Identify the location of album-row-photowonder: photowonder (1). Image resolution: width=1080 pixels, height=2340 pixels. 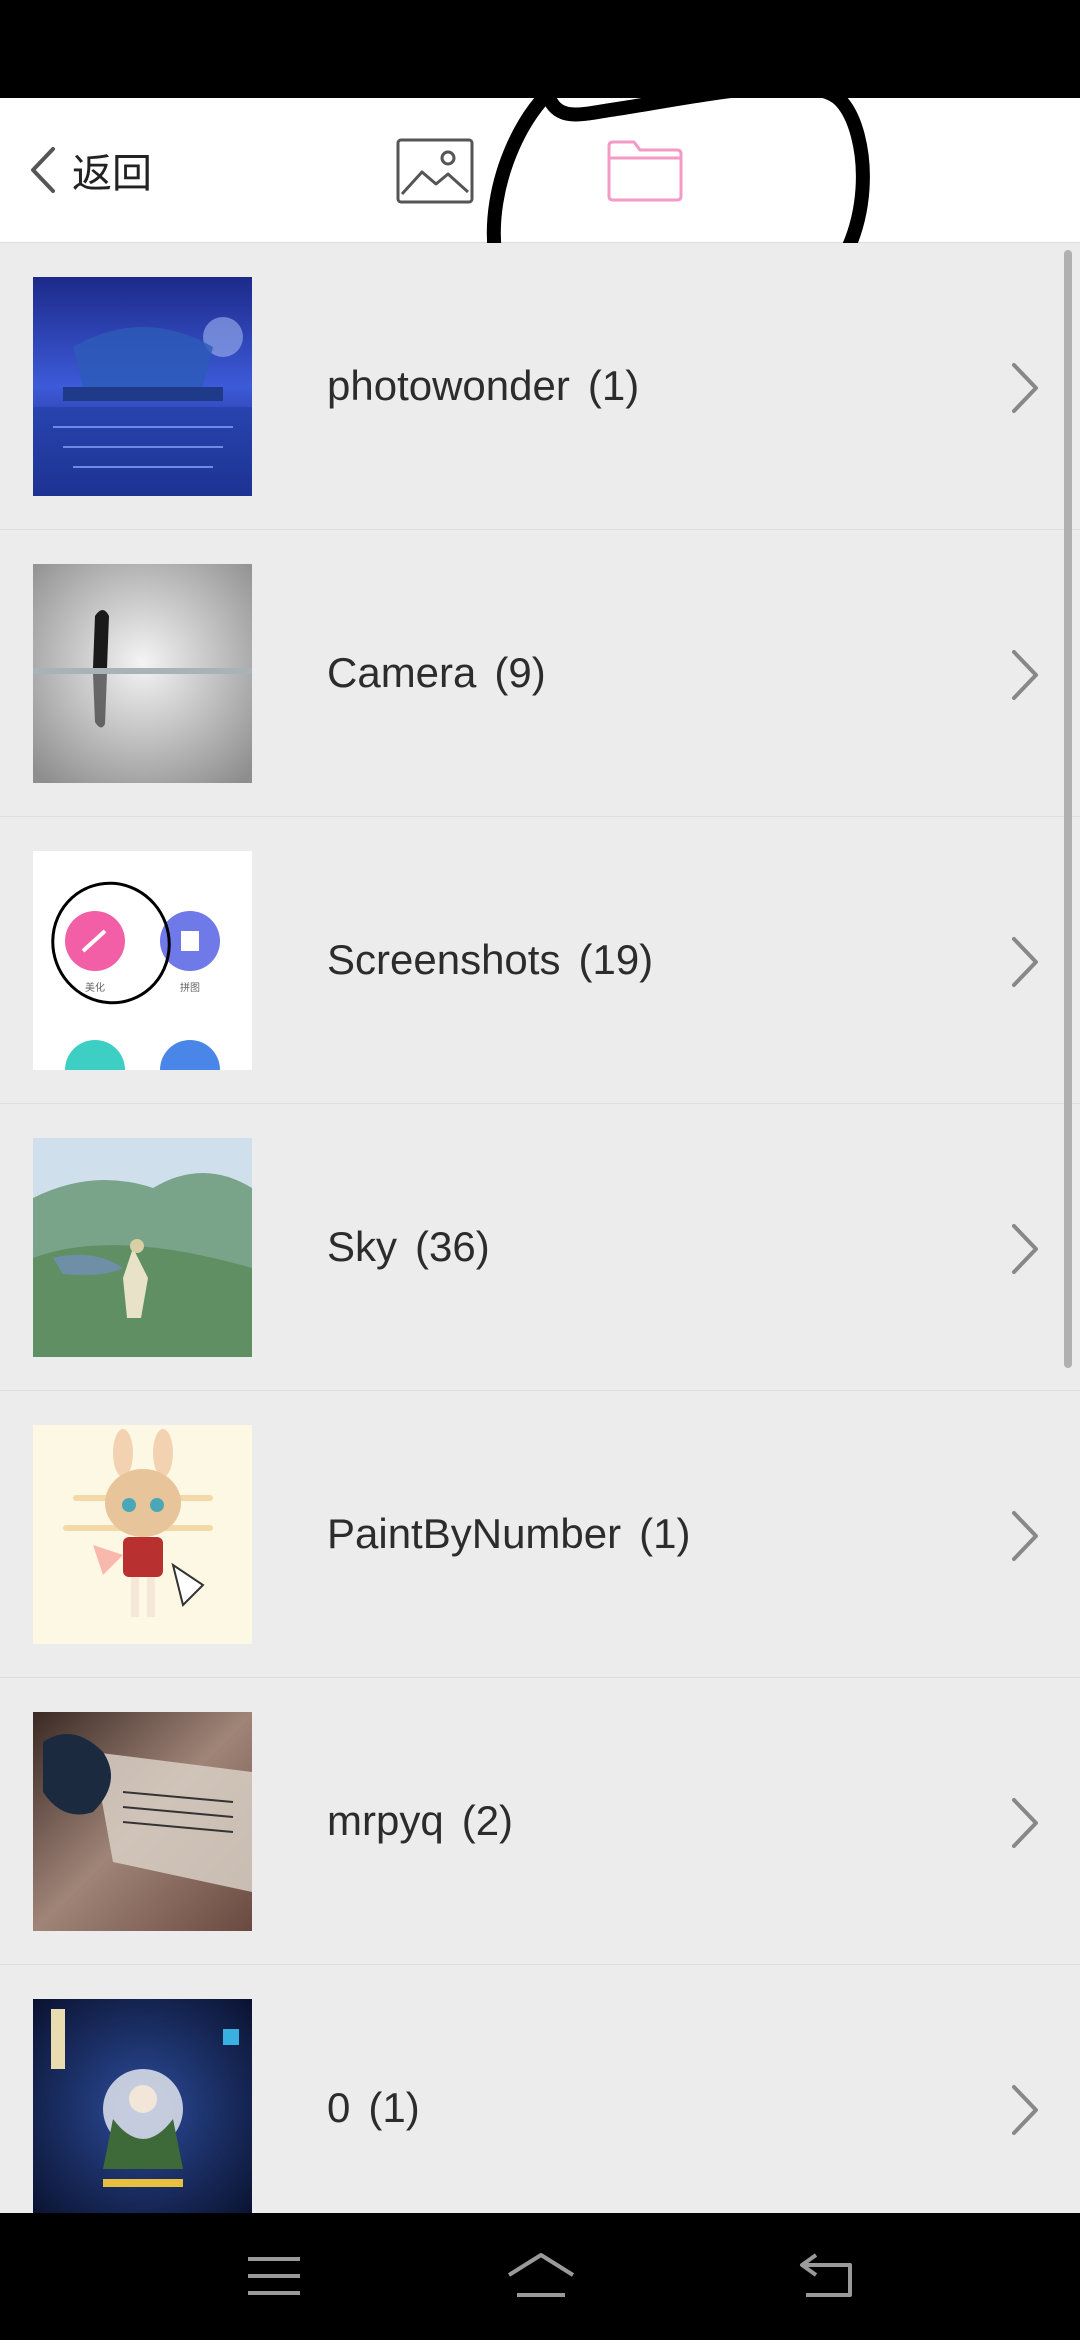
(540, 386).